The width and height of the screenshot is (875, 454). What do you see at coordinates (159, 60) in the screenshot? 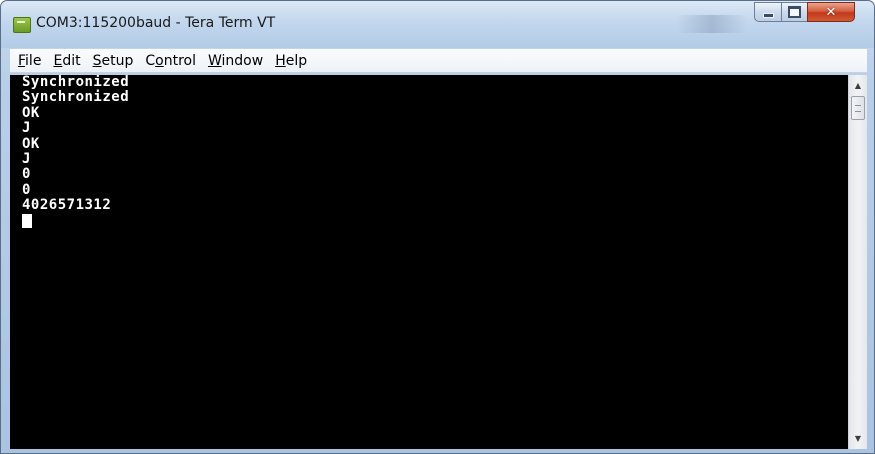
I see `menu-control-mnemonic: o` at bounding box center [159, 60].